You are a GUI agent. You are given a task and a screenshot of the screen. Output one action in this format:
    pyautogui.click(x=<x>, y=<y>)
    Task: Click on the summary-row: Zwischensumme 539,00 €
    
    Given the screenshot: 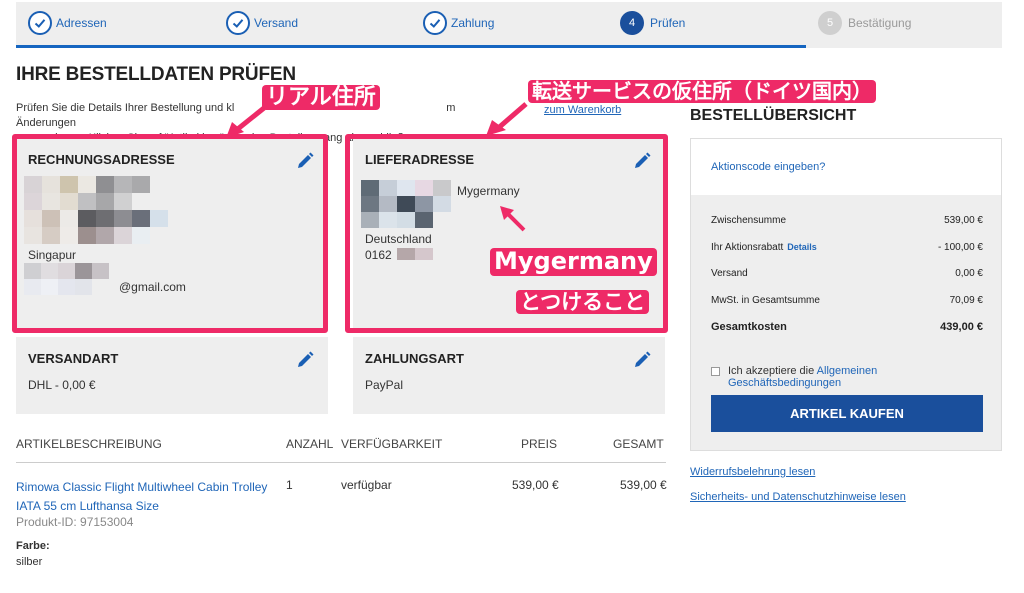 What is the action you would take?
    pyautogui.click(x=847, y=220)
    